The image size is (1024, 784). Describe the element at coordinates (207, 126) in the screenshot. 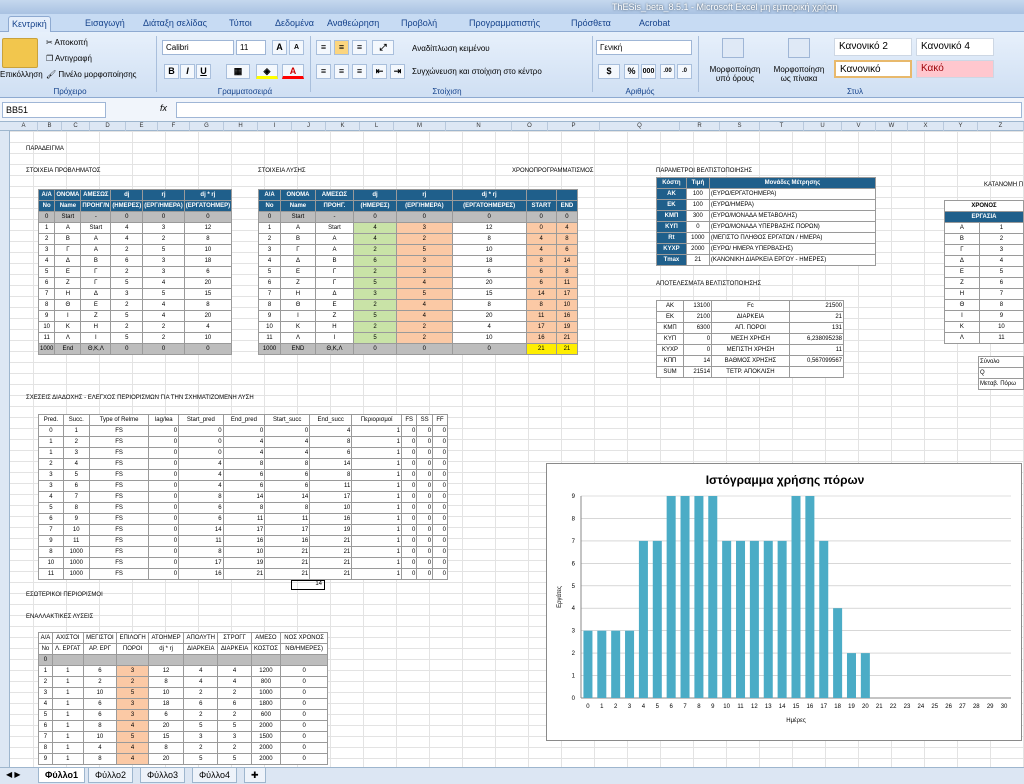

I see `column-header: G` at that location.